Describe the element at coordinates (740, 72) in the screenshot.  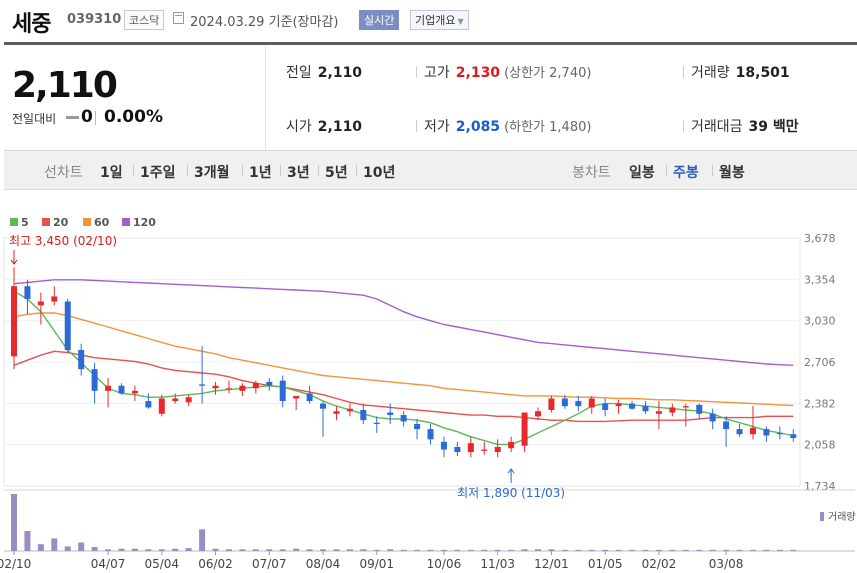
I see `stat-volume: 거래량 18,501` at that location.